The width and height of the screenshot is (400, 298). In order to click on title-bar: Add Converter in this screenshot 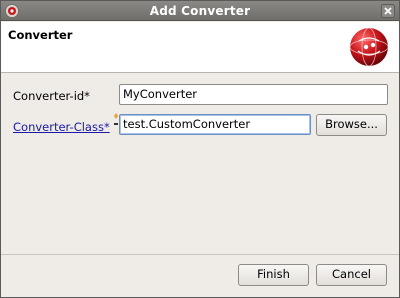, I will do `click(200, 11)`.